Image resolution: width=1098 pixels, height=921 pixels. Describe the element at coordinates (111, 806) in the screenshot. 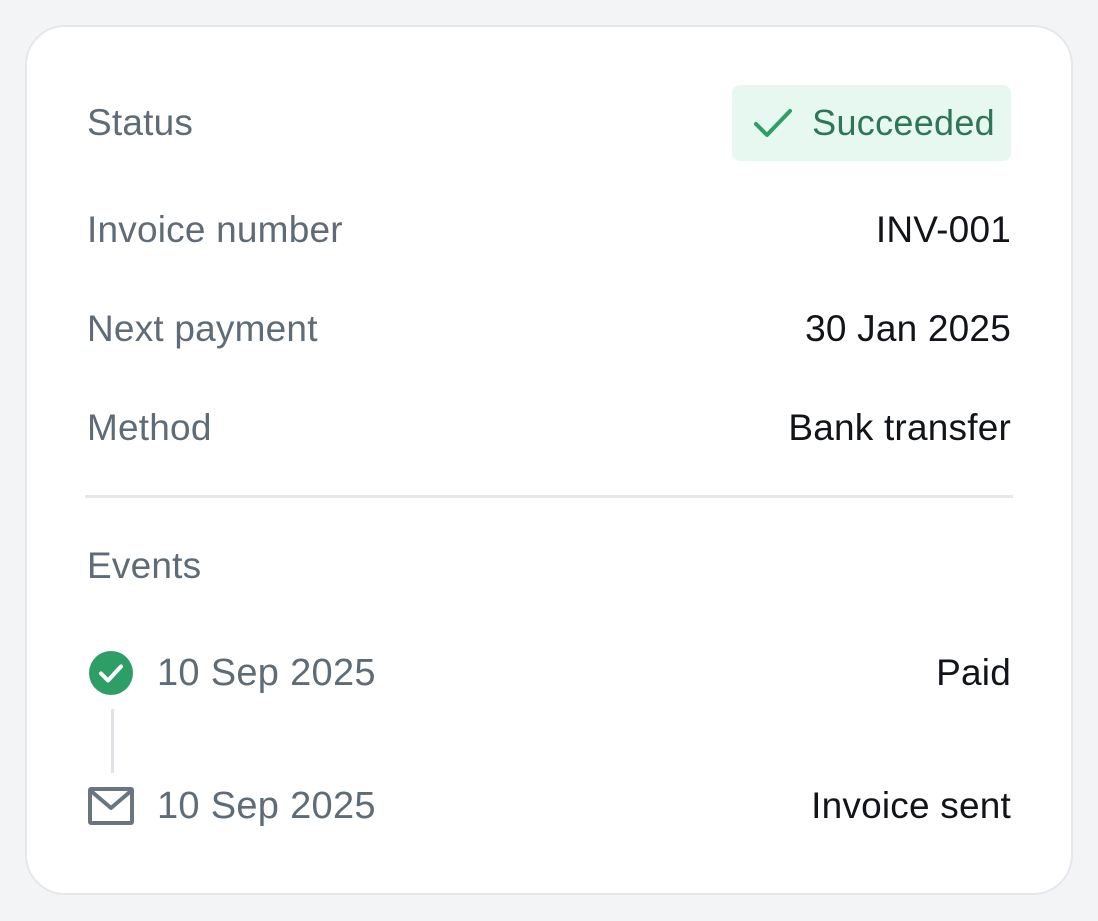

I see `envelope-icon` at that location.